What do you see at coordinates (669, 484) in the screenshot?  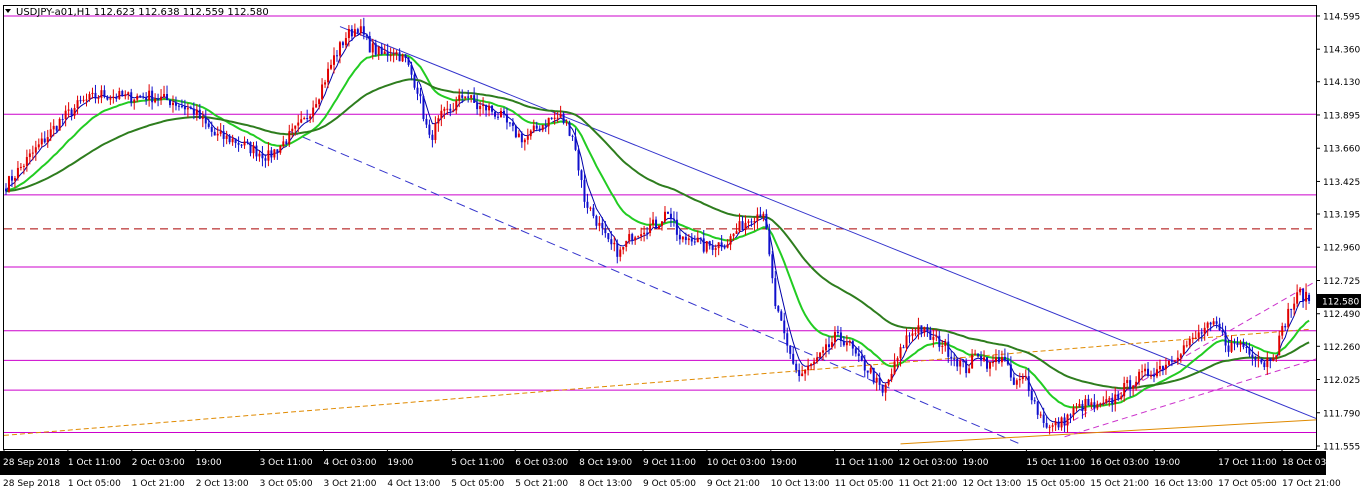 I see `x-tick-label-bottom: 9 Oct 05:00` at bounding box center [669, 484].